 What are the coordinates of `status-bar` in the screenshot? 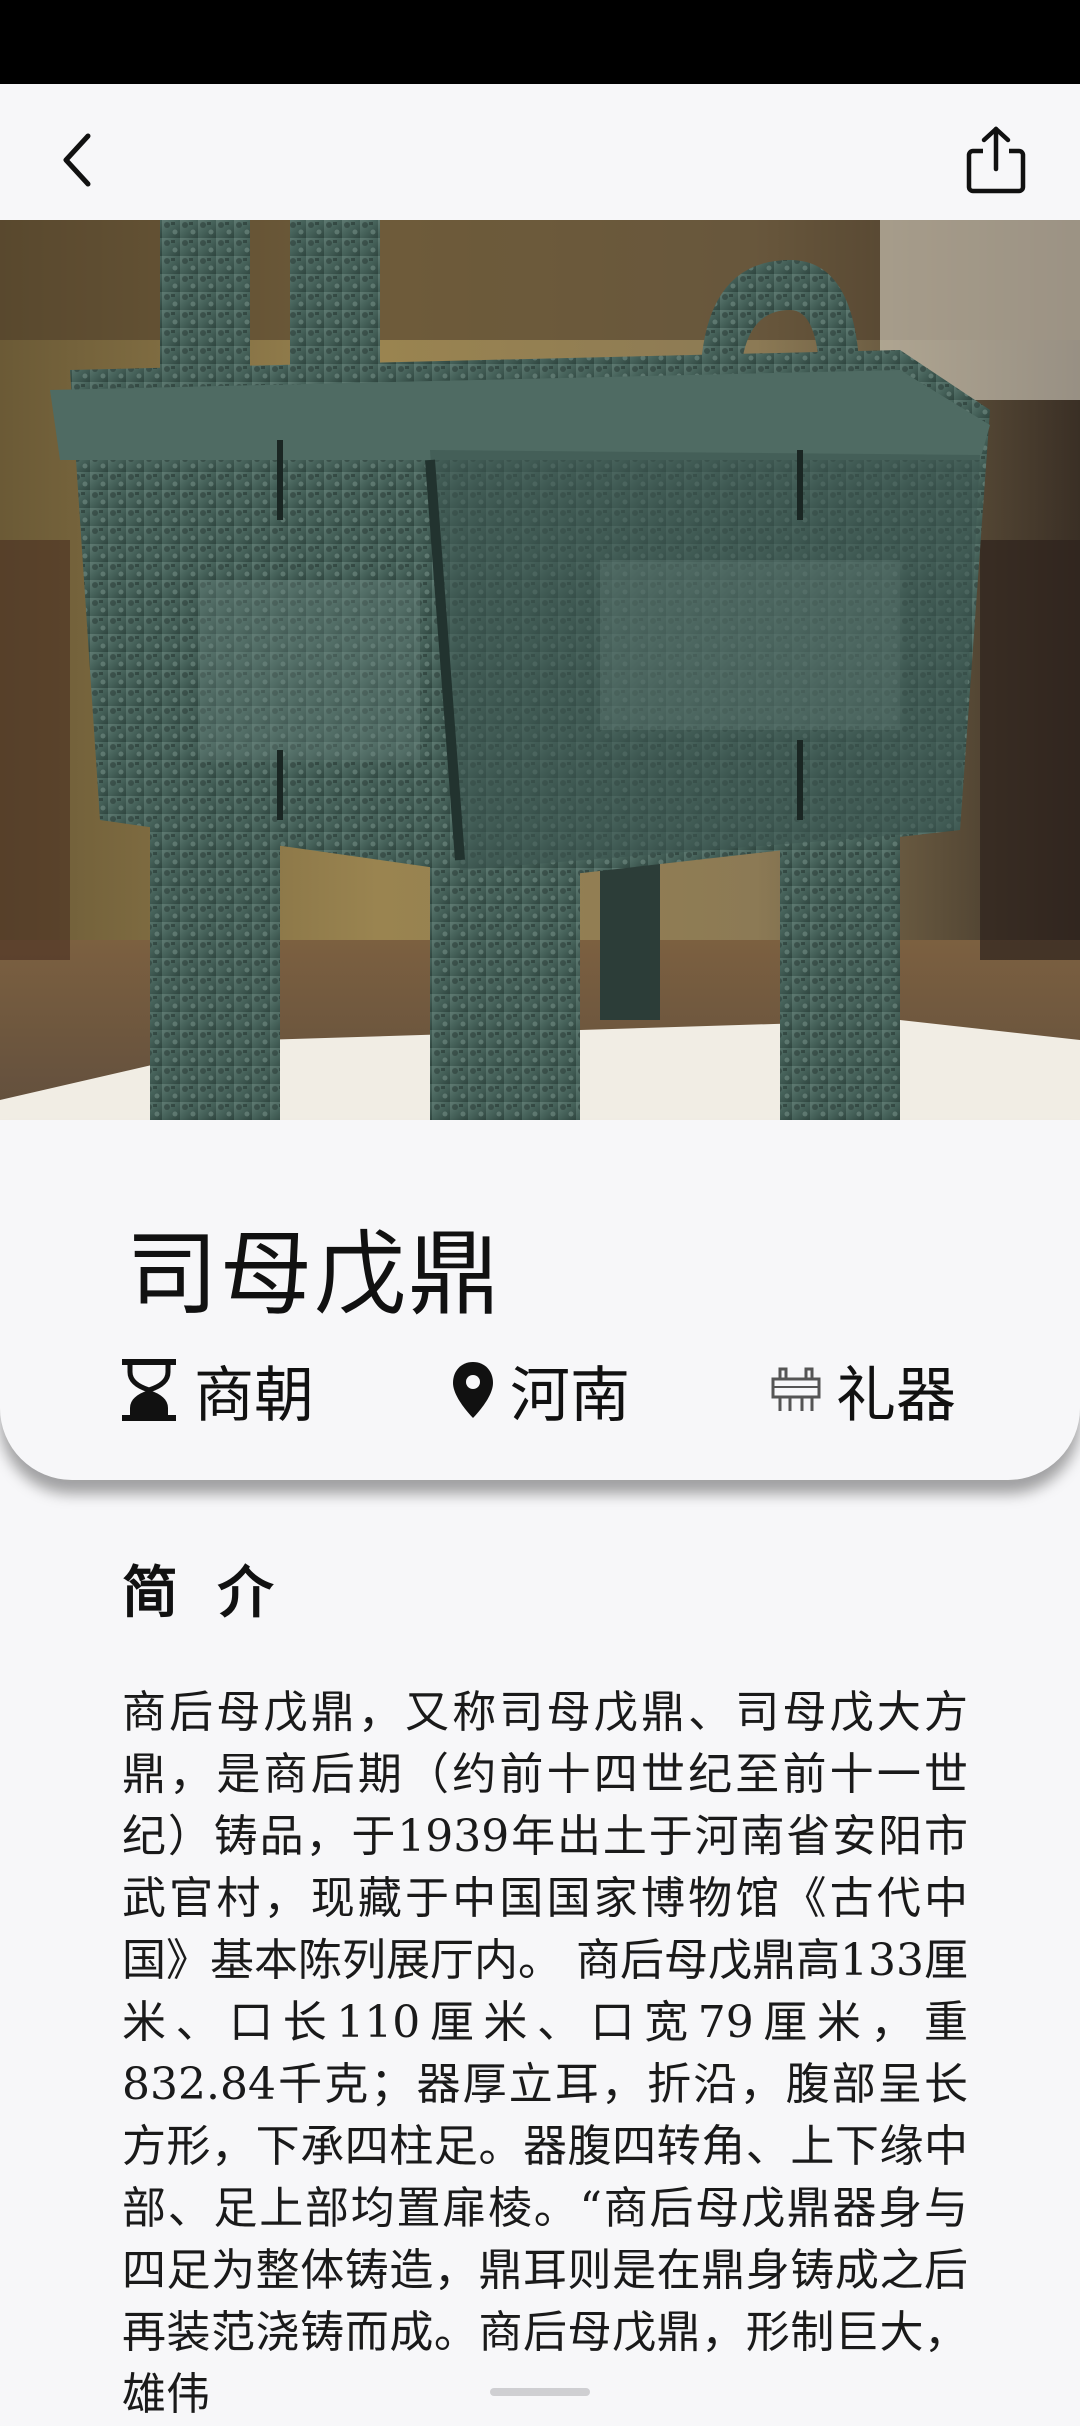 It's located at (540, 42).